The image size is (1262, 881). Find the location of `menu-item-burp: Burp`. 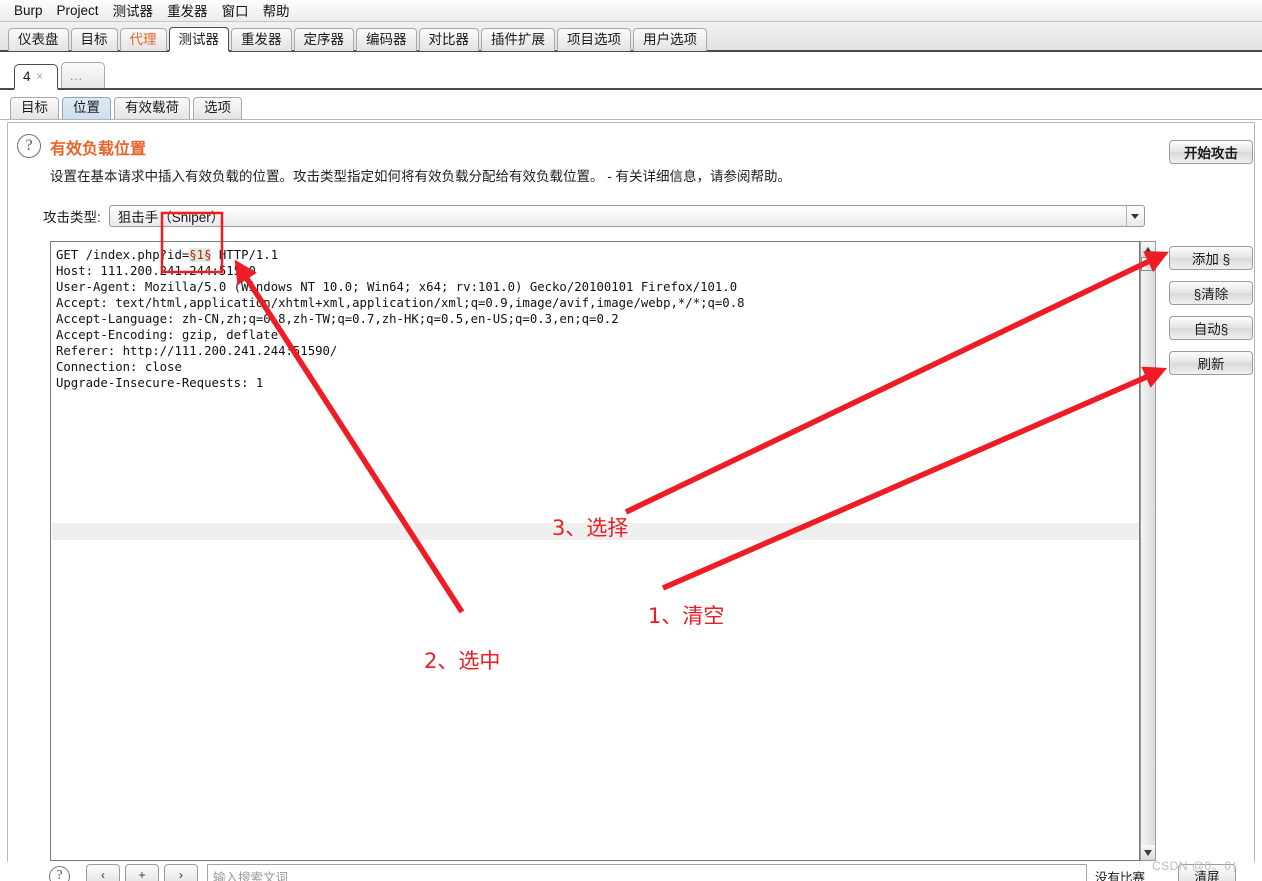

menu-item-burp: Burp is located at coordinates (28, 11).